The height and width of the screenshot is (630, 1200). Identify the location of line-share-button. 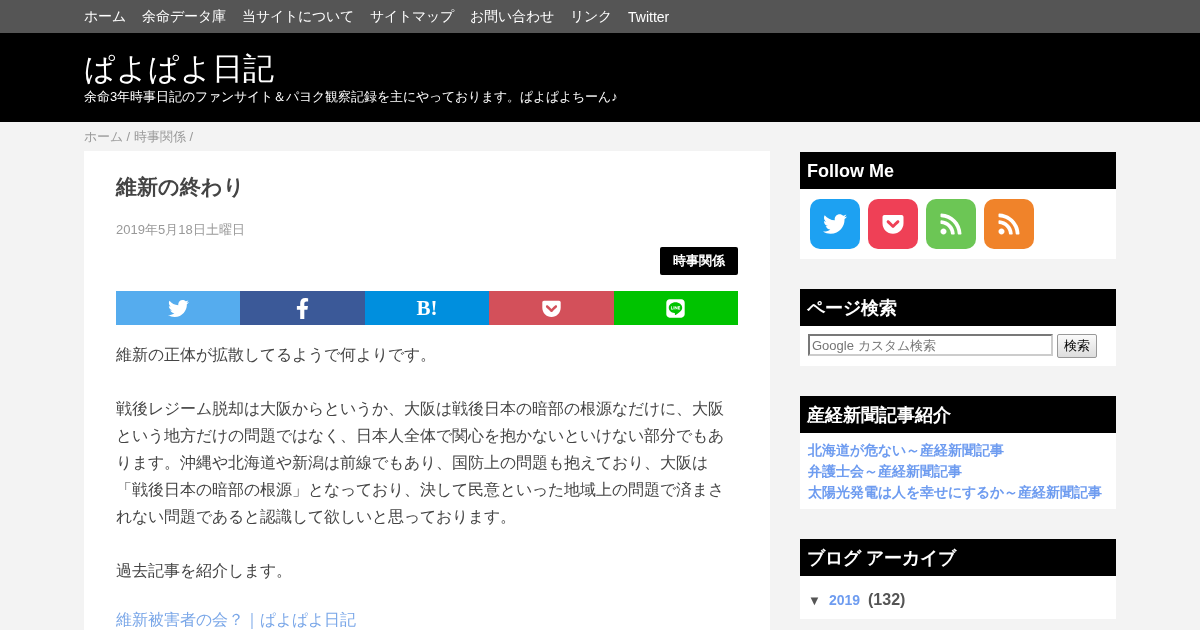
(676, 308).